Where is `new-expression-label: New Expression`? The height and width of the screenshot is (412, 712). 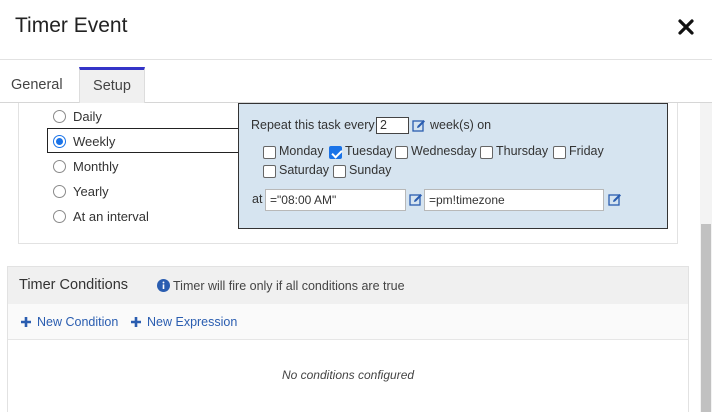
new-expression-label: New Expression is located at coordinates (192, 322).